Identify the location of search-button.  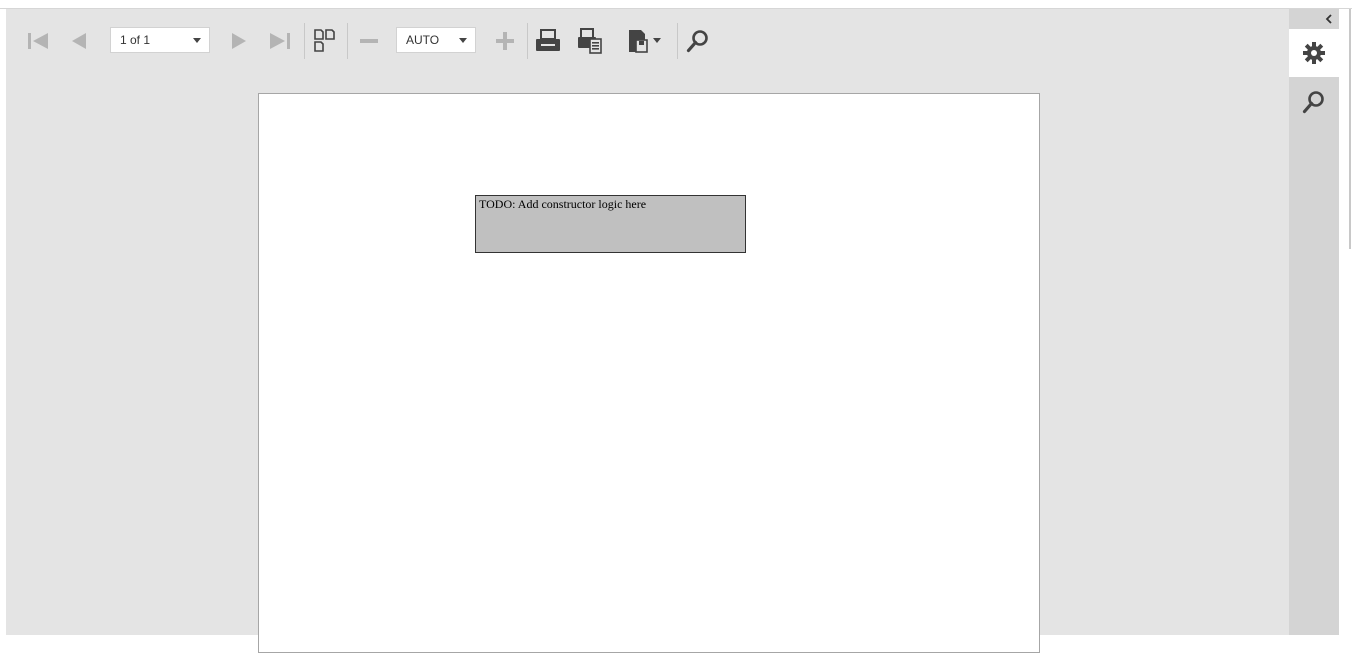
(698, 41).